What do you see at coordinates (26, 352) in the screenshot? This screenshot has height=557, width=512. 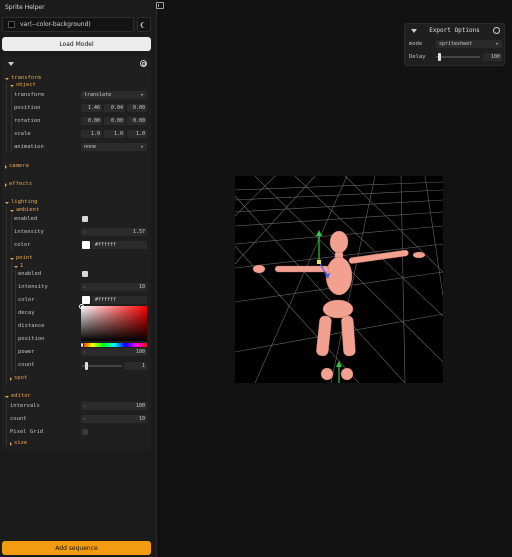 I see `point-power-label: power` at bounding box center [26, 352].